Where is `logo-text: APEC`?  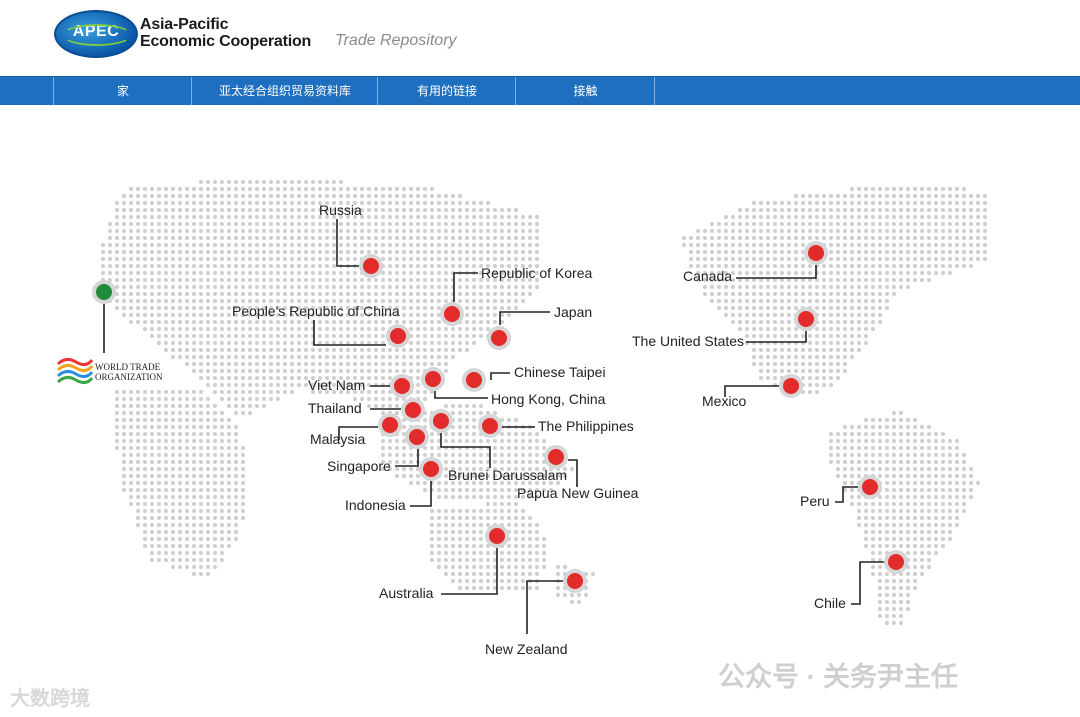 logo-text: APEC is located at coordinates (96, 31).